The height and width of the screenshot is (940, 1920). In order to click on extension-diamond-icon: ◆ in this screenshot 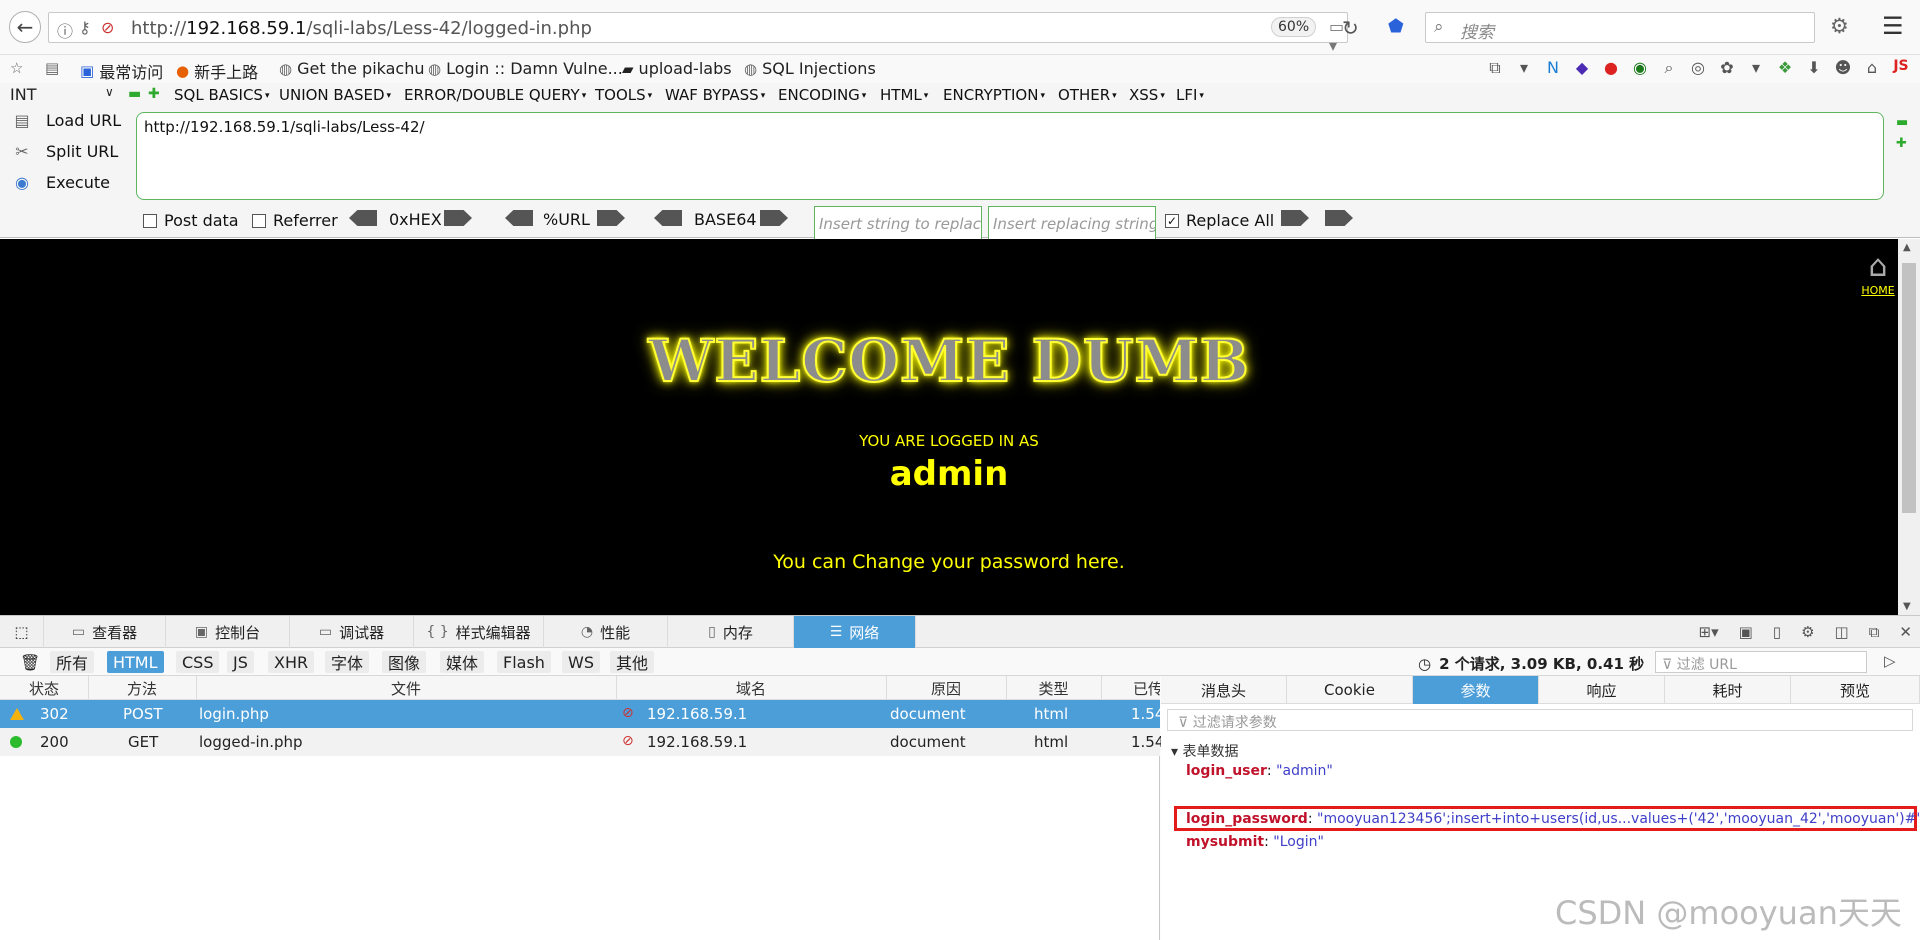, I will do `click(1582, 68)`.